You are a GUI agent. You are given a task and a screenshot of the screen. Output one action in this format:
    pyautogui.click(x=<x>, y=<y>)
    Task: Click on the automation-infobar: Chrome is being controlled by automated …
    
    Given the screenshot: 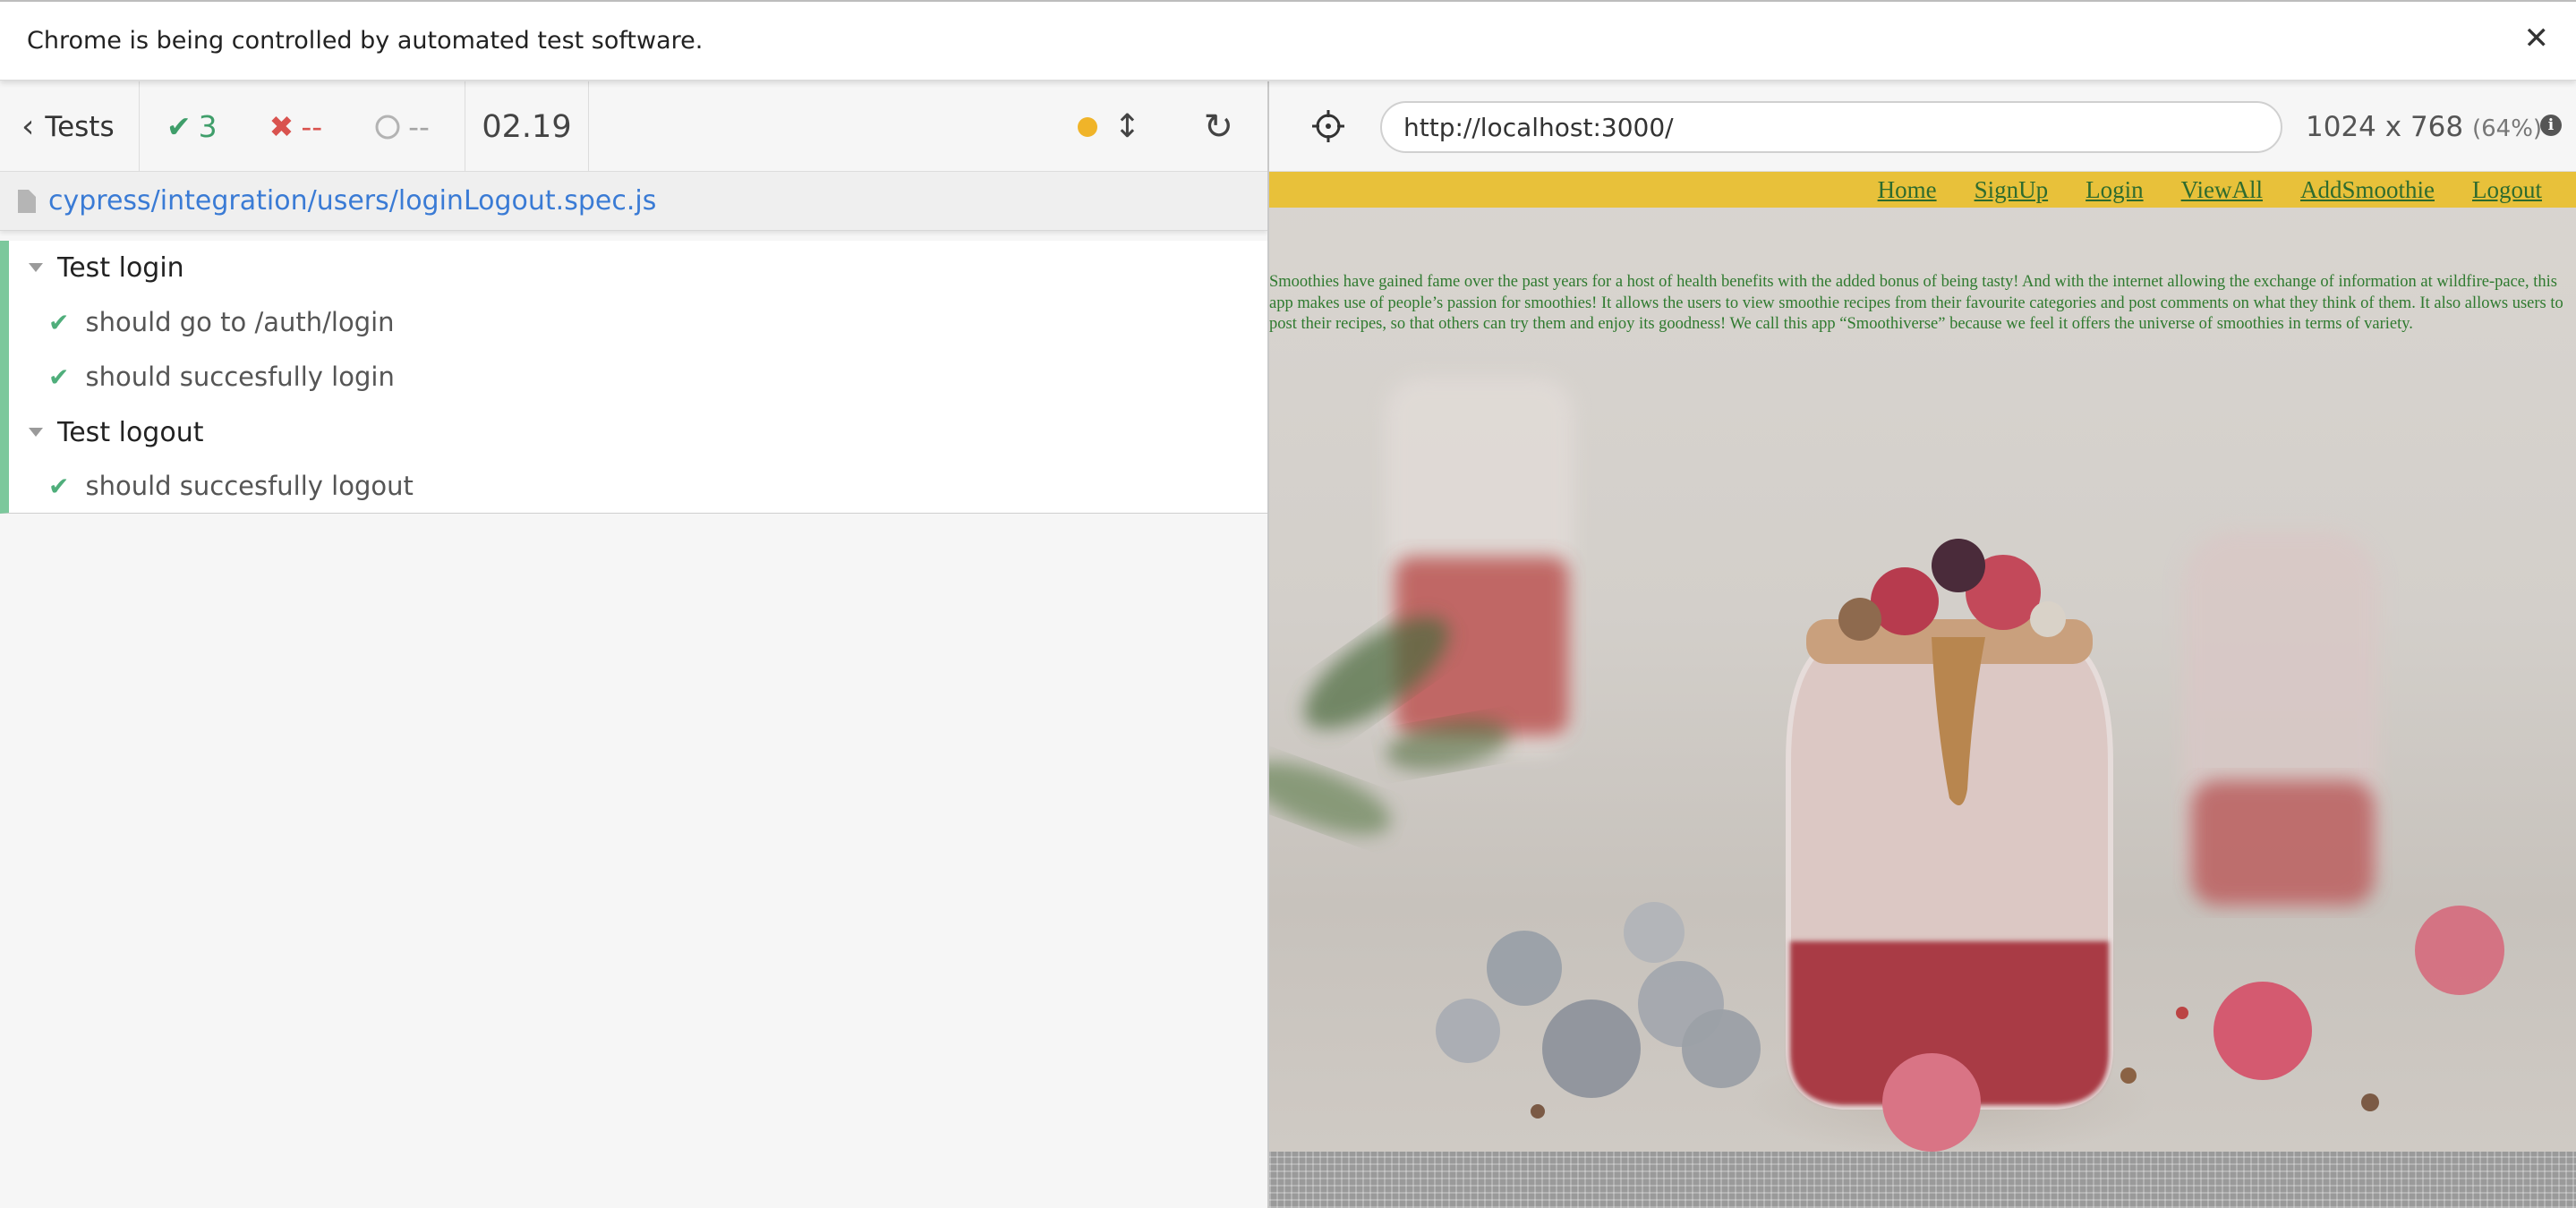 What is the action you would take?
    pyautogui.click(x=1288, y=40)
    